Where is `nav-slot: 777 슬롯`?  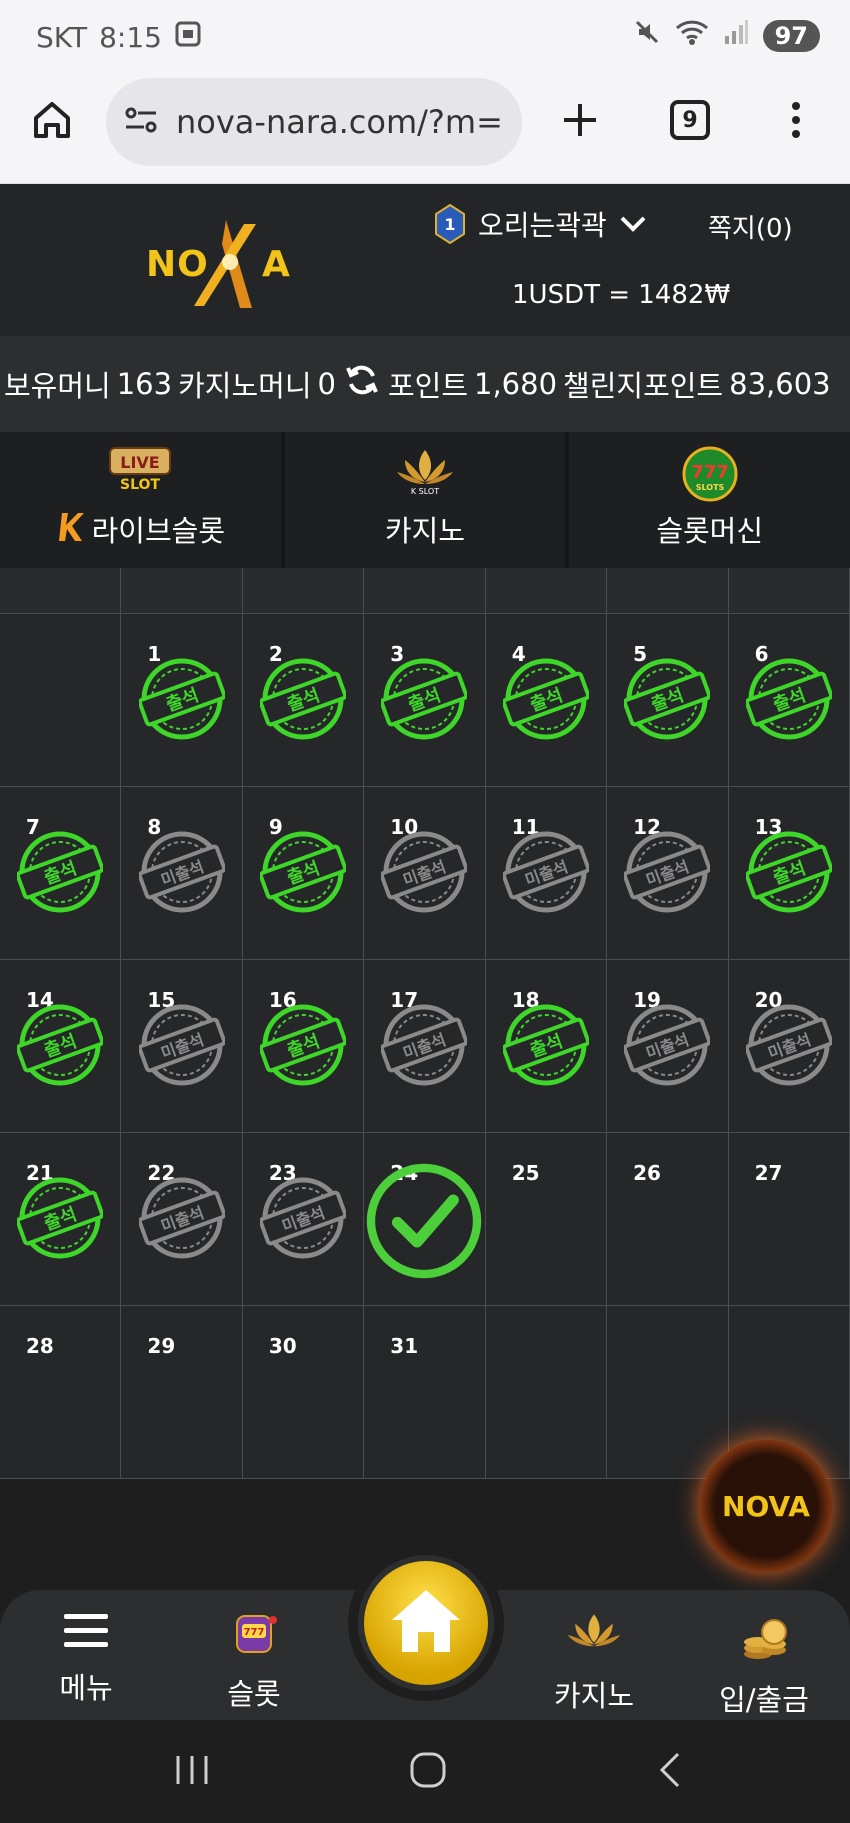
nav-slot: 777 슬롯 is located at coordinates (254, 1661).